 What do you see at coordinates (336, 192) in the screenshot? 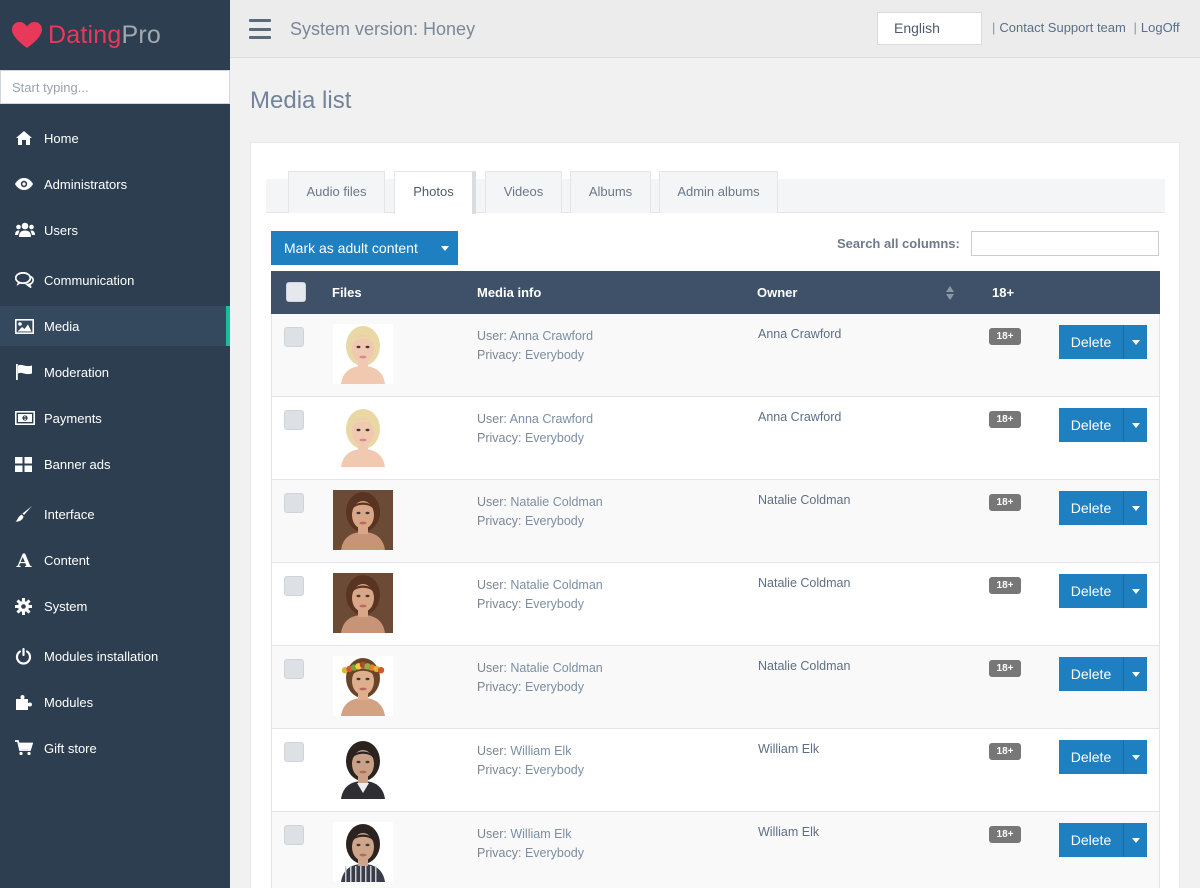
I see `tab-audio-files: Audio files` at bounding box center [336, 192].